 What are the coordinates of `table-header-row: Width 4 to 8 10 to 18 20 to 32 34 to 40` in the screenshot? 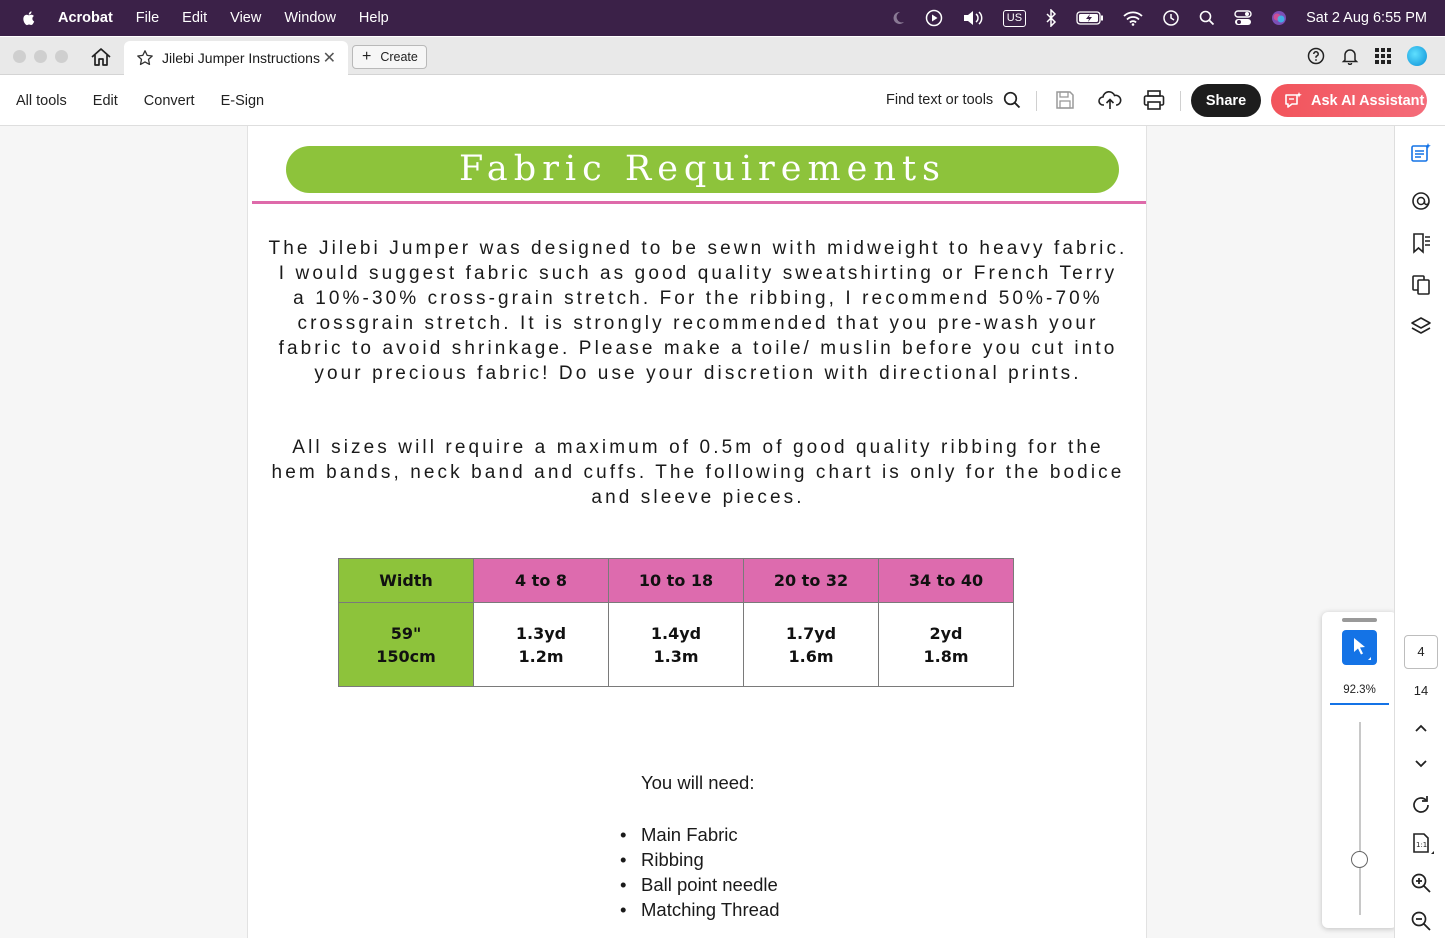 It's located at (676, 580).